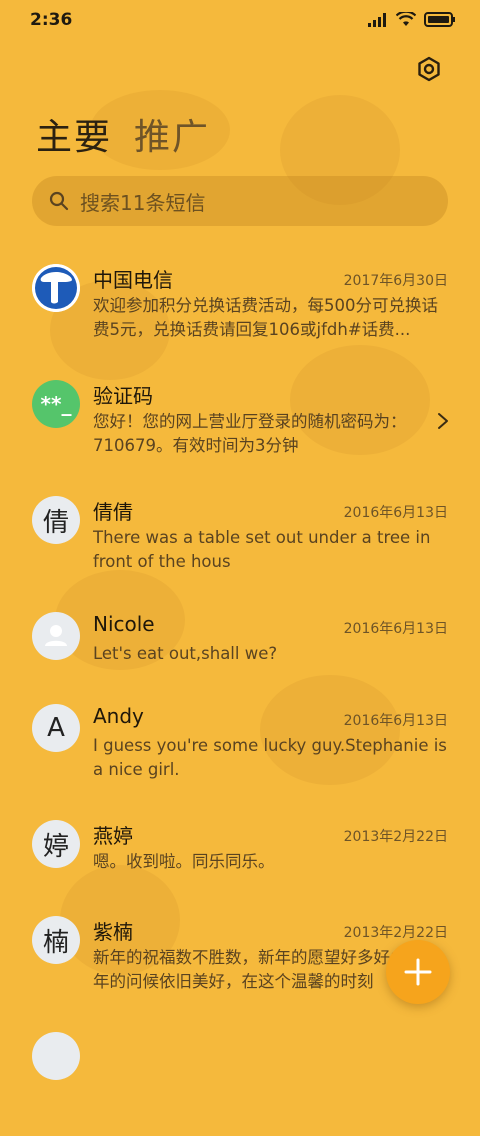 Image resolution: width=480 pixels, height=1136 pixels. I want to click on conversation-name: Nicole, so click(124, 624).